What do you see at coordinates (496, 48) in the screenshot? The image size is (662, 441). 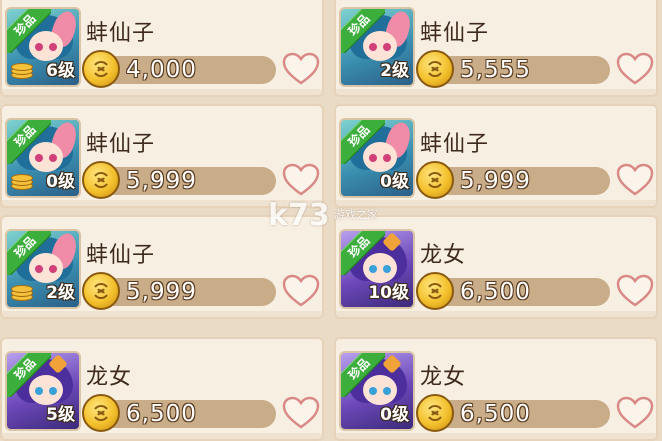 I see `item-card: 珍品 2级 蚌仙子 5,555` at bounding box center [496, 48].